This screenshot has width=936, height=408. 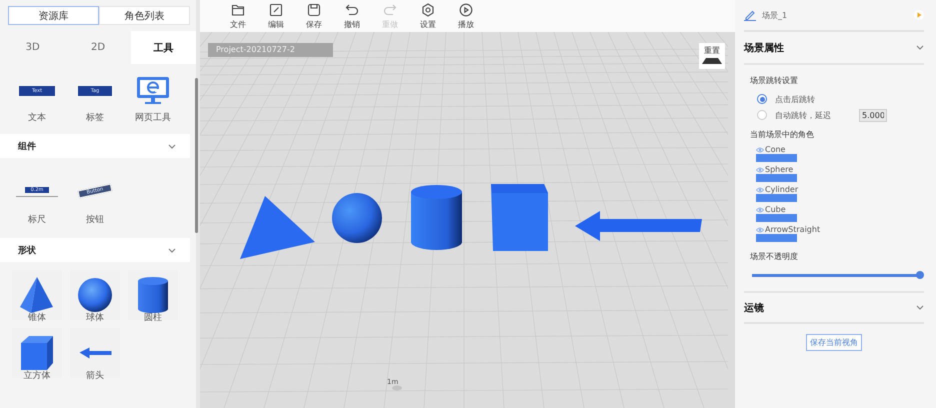 I want to click on item-label: 锥体, so click(x=37, y=317).